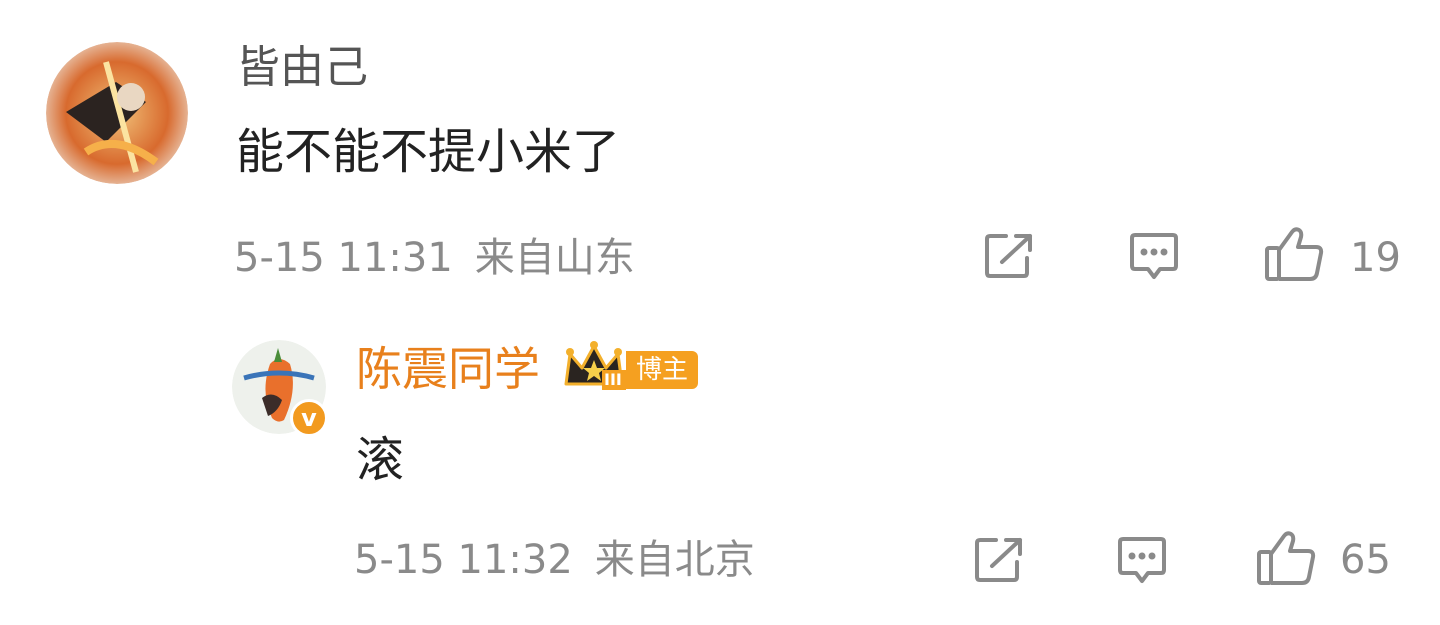 Image resolution: width=1440 pixels, height=625 pixels. What do you see at coordinates (309, 418) in the screenshot?
I see `verified-badge-icon: v` at bounding box center [309, 418].